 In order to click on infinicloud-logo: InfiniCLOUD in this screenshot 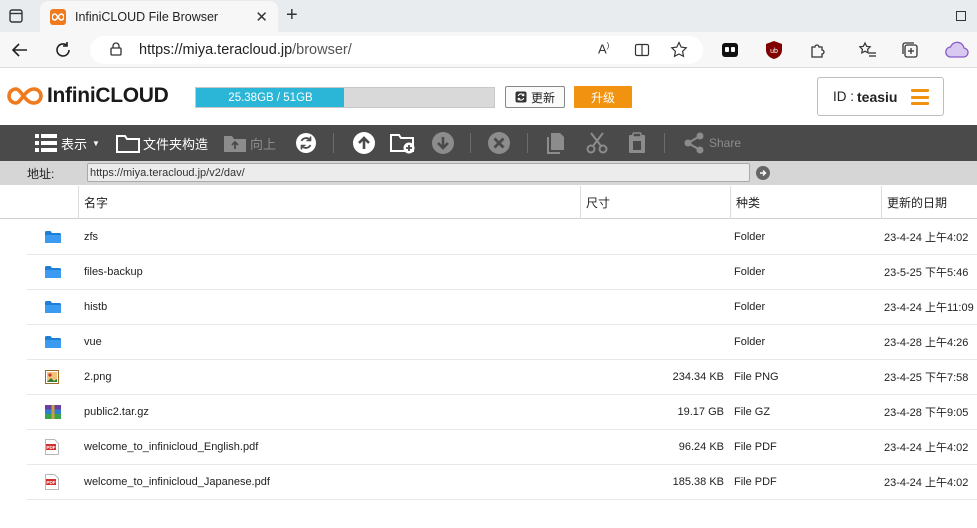, I will do `click(88, 96)`.